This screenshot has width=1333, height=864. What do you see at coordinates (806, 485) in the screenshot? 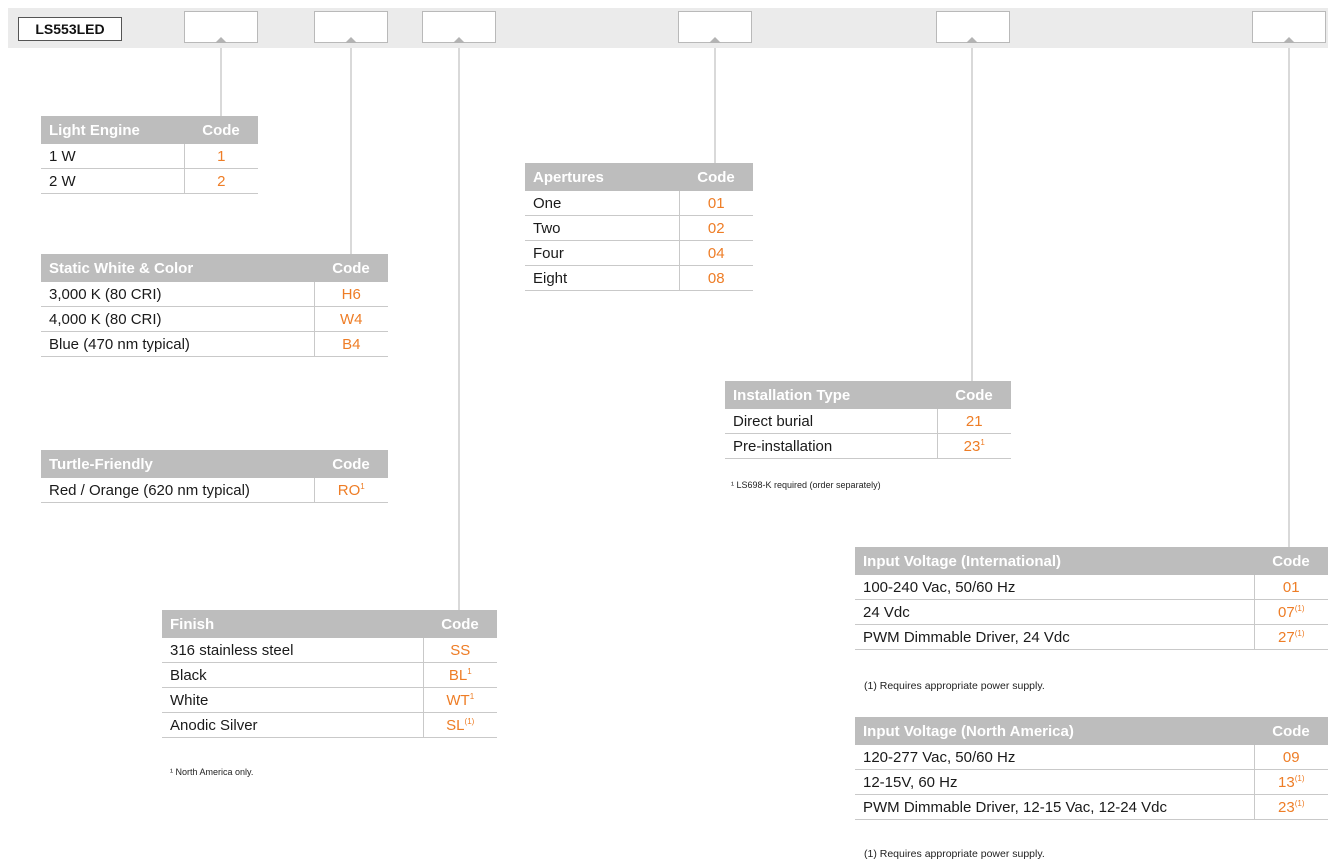
I see `installation-footnote: ¹ LS698-K required (order separately)` at bounding box center [806, 485].